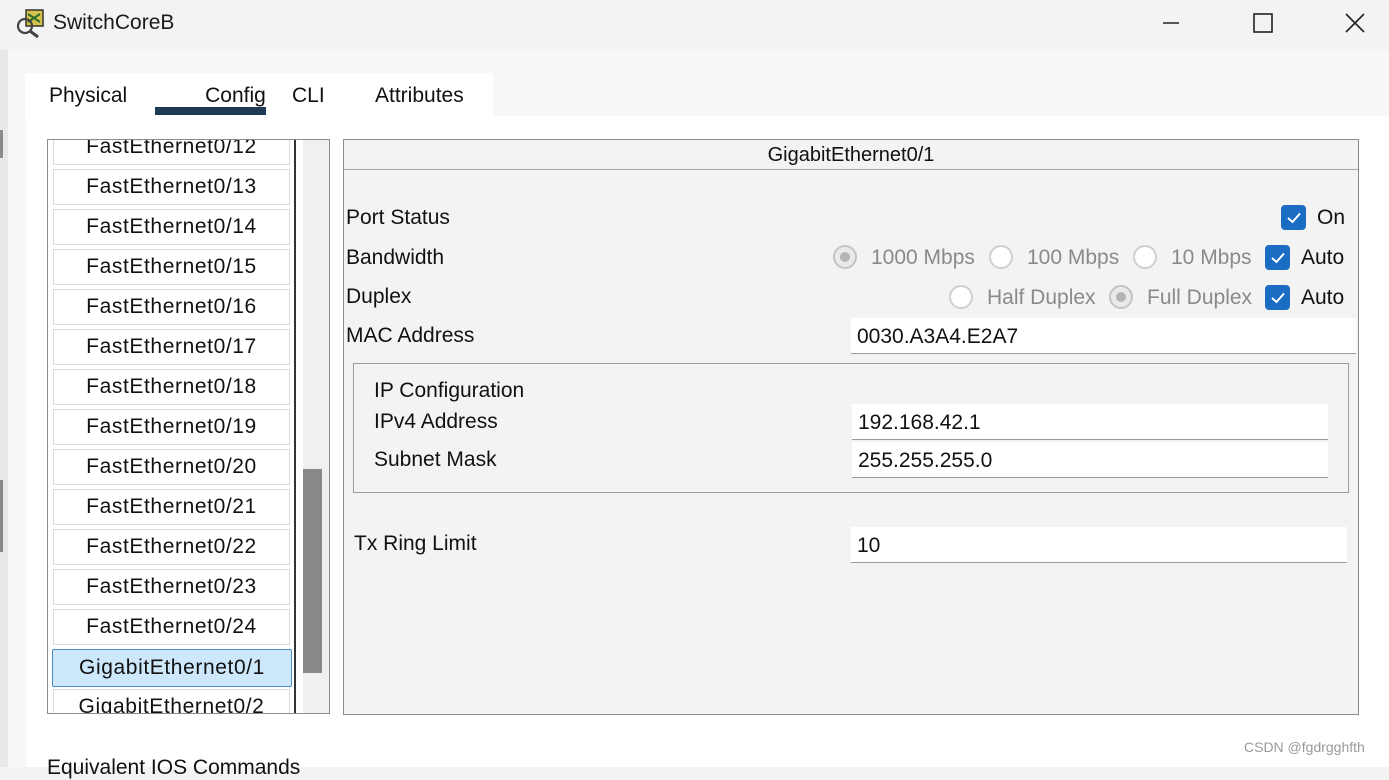 The image size is (1389, 780). I want to click on ipv4-address-label: IPv4 Address, so click(436, 421).